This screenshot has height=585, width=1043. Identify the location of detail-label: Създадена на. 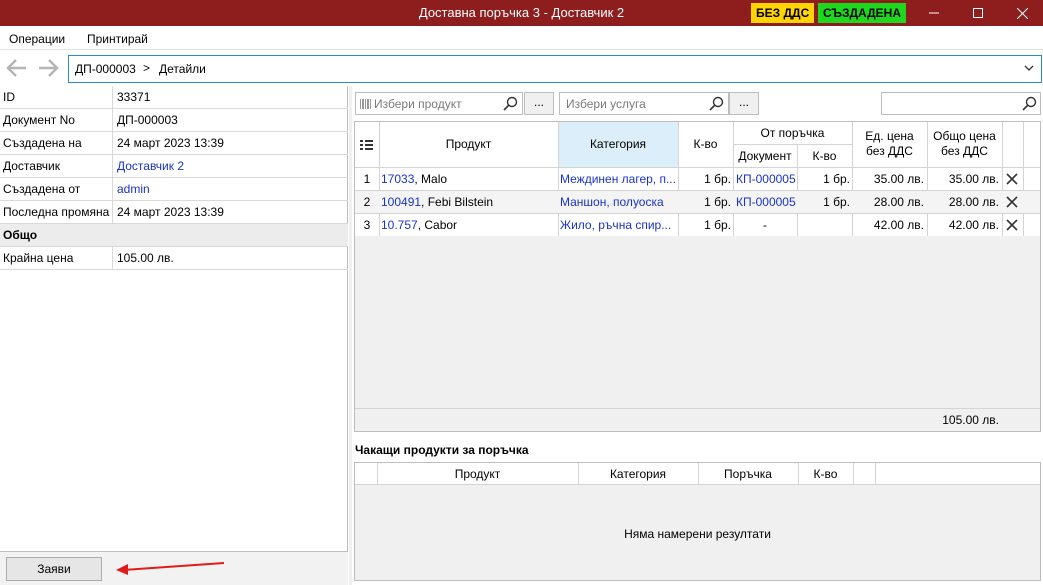
(42, 143).